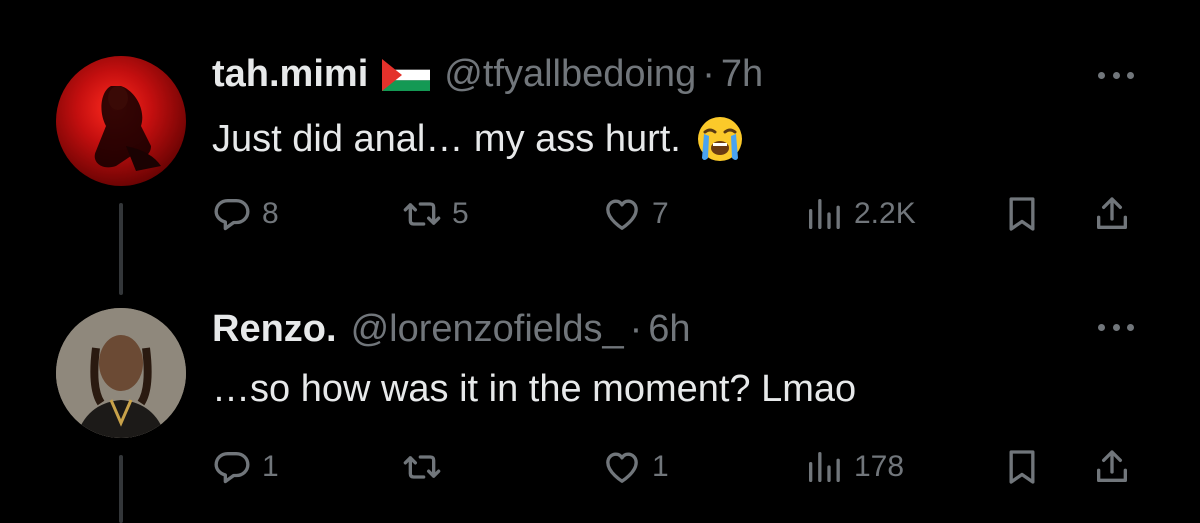 This screenshot has width=1200, height=523. Describe the element at coordinates (290, 74) in the screenshot. I see `display-name: tah.mimi` at that location.